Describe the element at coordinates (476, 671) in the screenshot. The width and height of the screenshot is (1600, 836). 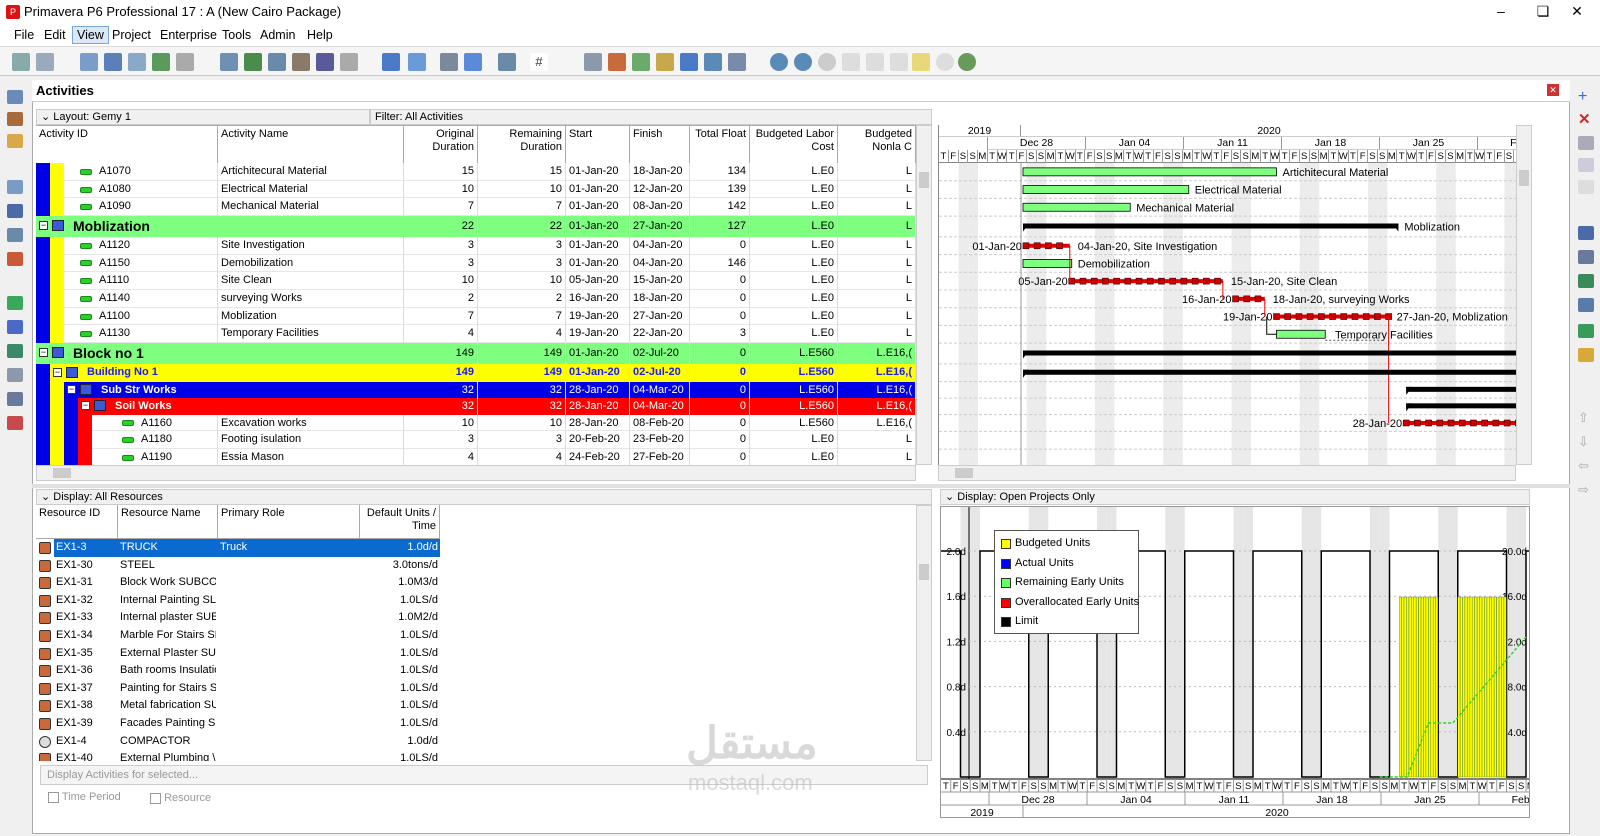
I see `resource-row: EX1-36 Bath rooms Insulatio 1.0LS/d` at that location.